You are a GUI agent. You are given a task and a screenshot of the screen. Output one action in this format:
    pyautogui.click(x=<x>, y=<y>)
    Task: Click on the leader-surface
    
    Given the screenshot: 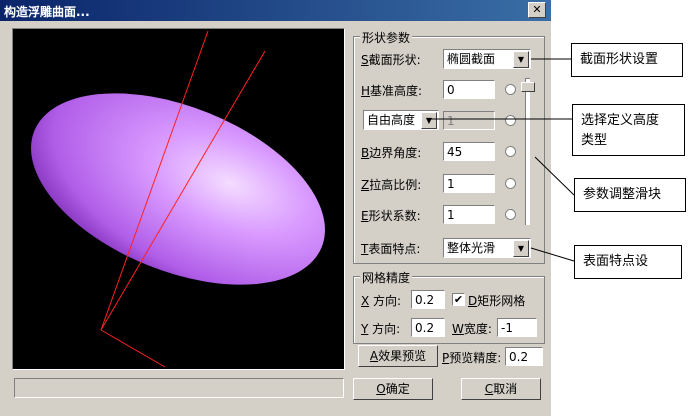 What is the action you would take?
    pyautogui.click(x=552, y=254)
    